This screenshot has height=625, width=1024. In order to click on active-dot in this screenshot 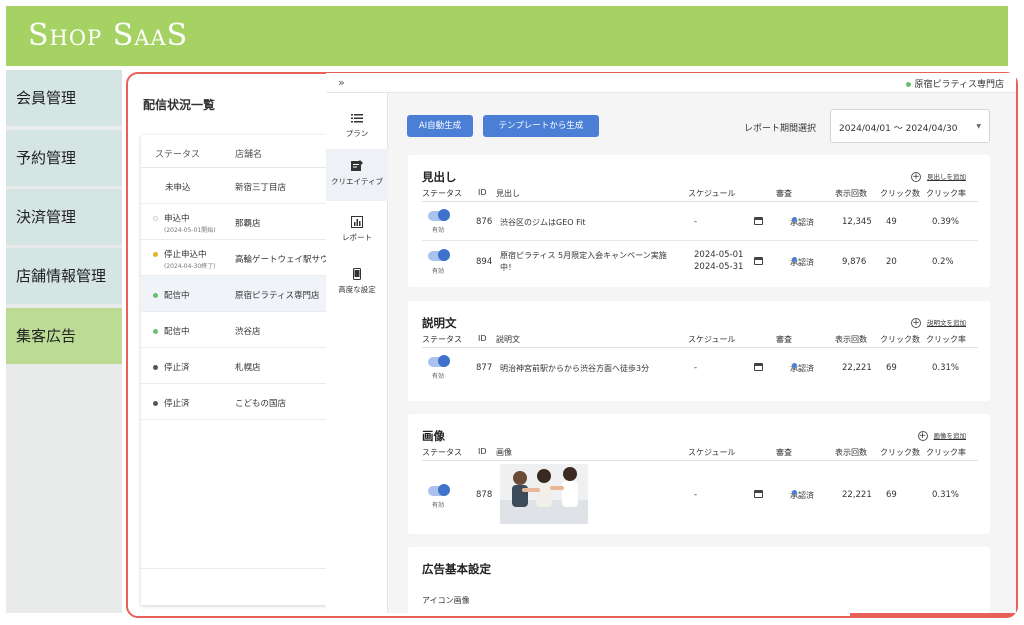, I will do `click(908, 84)`.